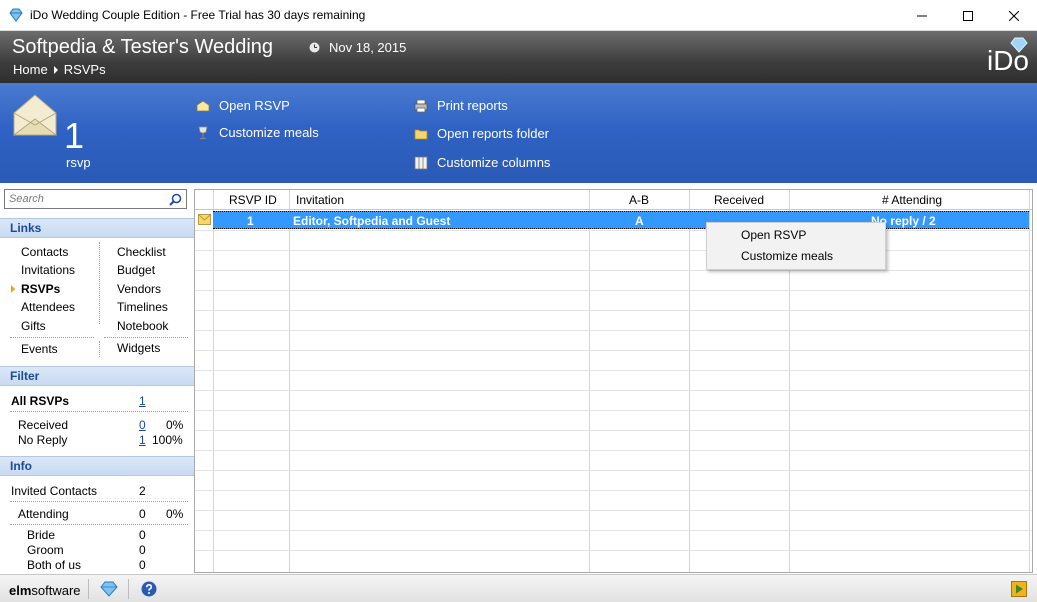  Describe the element at coordinates (142, 440) in the screenshot. I see `filter-noreply-count: 1` at that location.